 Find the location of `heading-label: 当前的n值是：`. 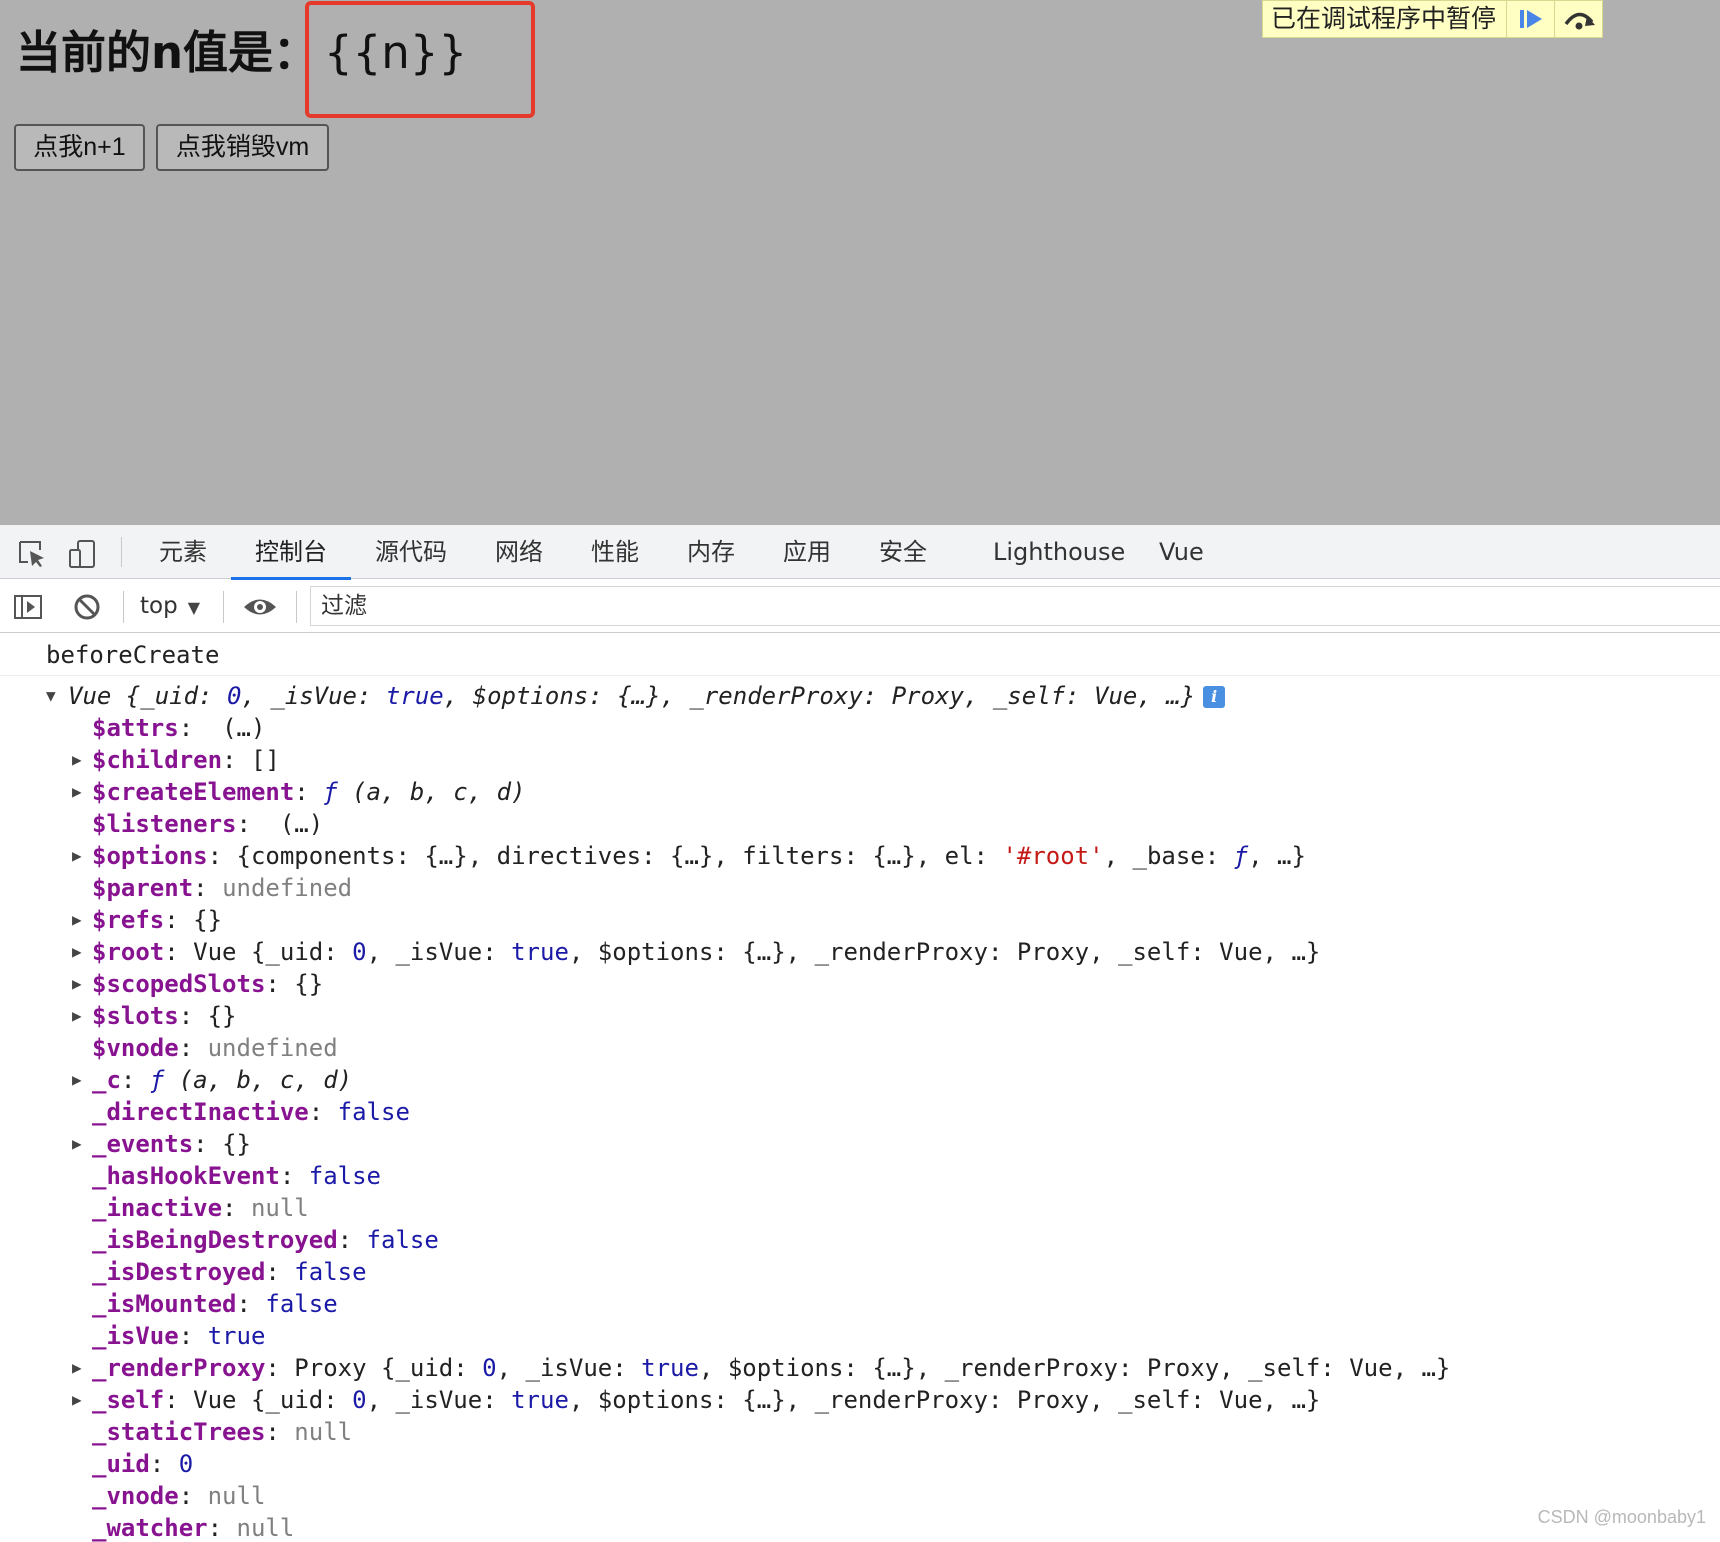

heading-label: 当前的n值是： is located at coordinates (167, 52).